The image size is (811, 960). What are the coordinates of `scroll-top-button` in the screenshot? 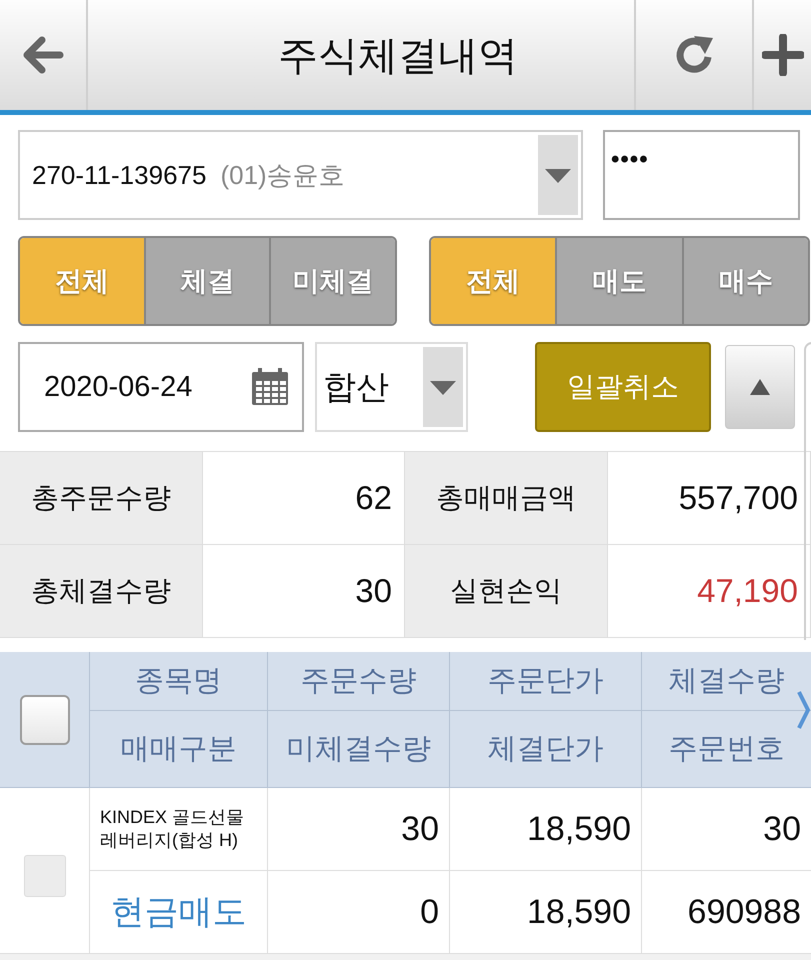 It's located at (760, 387).